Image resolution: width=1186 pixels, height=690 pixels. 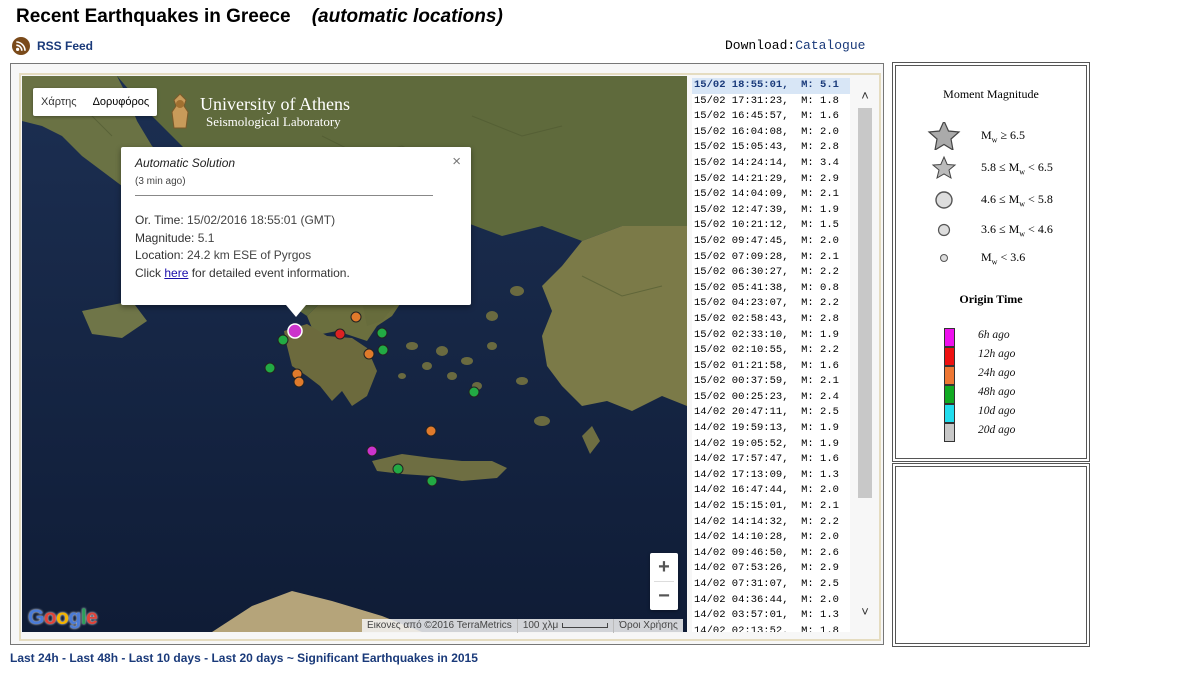 I want to click on last-10-days-link: Last 10 days, so click(x=165, y=658).